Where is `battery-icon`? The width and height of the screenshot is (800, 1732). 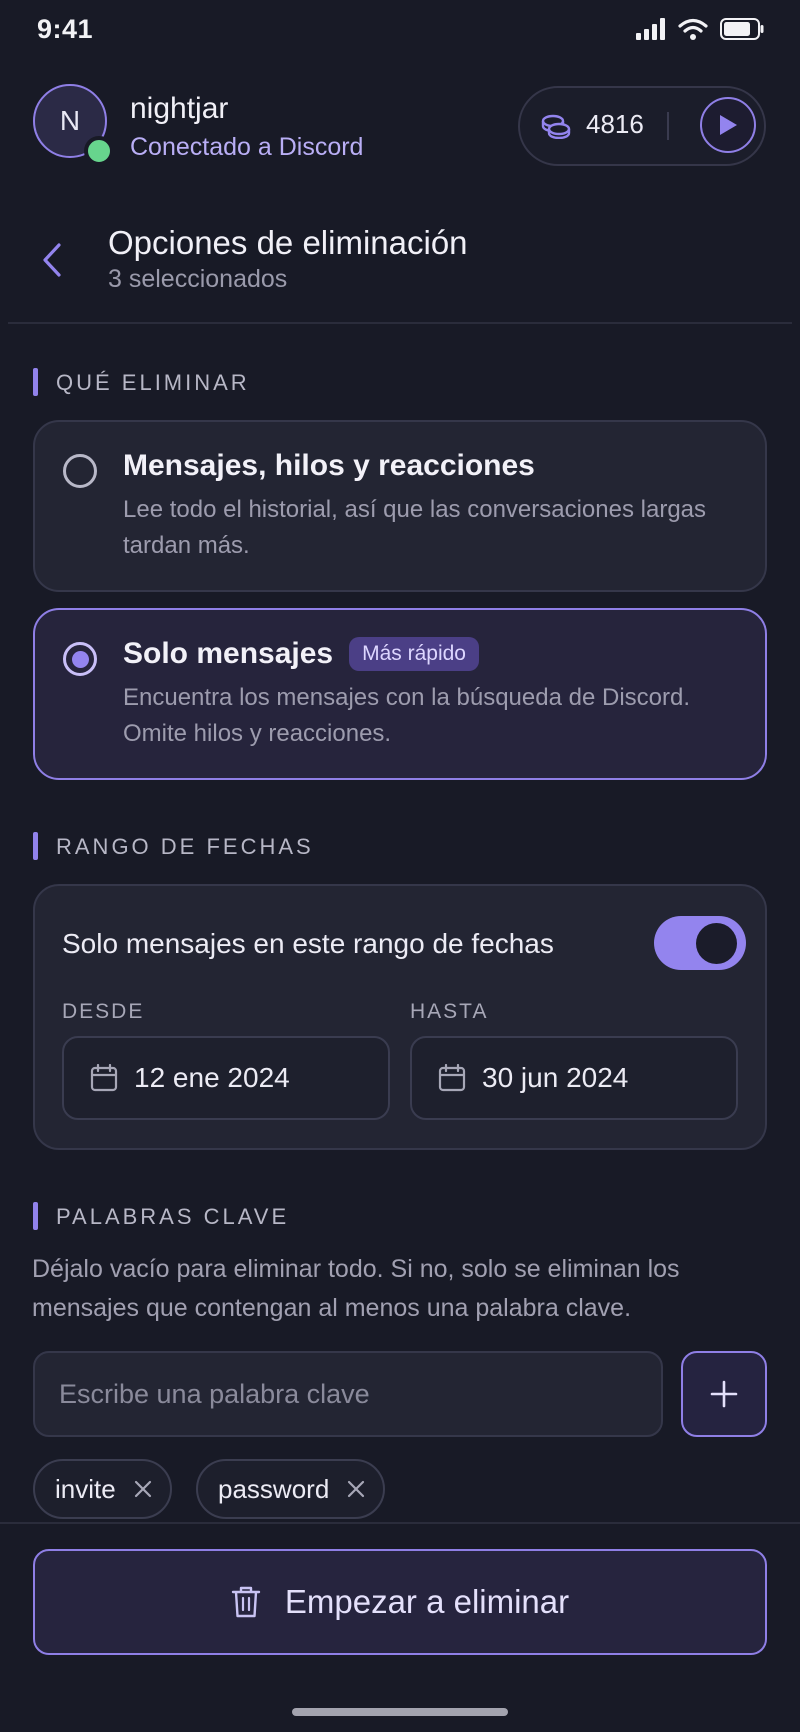
battery-icon is located at coordinates (742, 29).